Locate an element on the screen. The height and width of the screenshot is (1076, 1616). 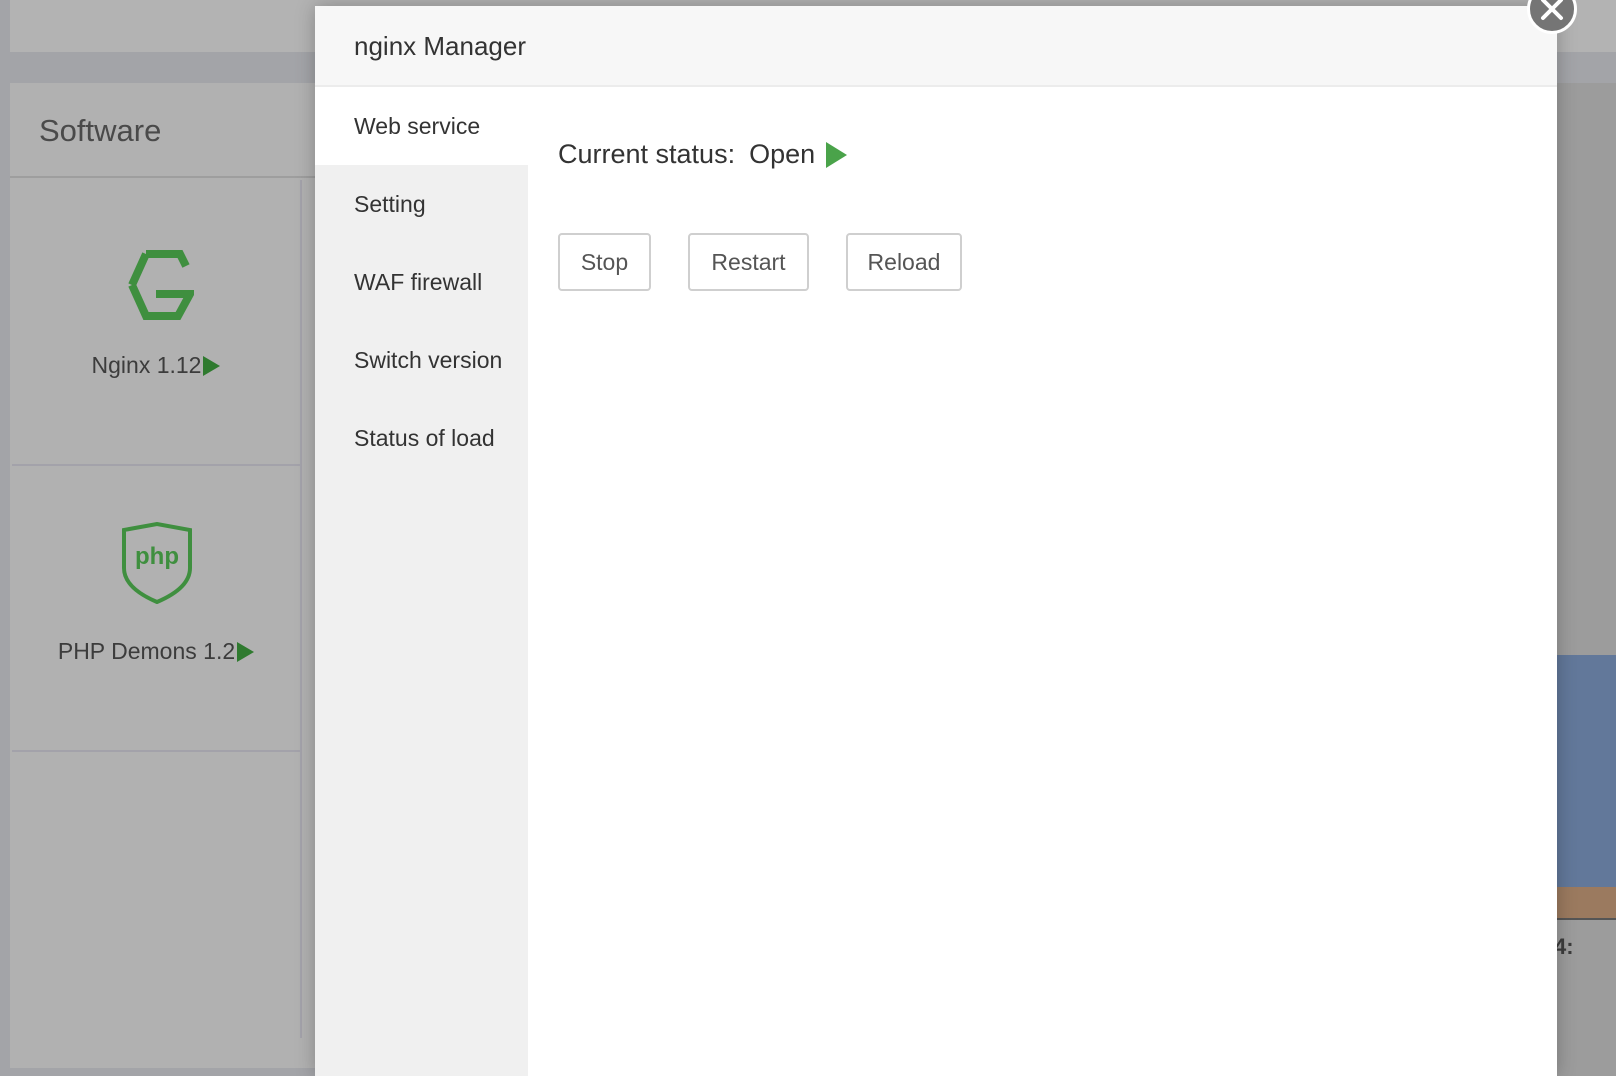
nav-item-status-of-load: Status of load is located at coordinates (421, 438).